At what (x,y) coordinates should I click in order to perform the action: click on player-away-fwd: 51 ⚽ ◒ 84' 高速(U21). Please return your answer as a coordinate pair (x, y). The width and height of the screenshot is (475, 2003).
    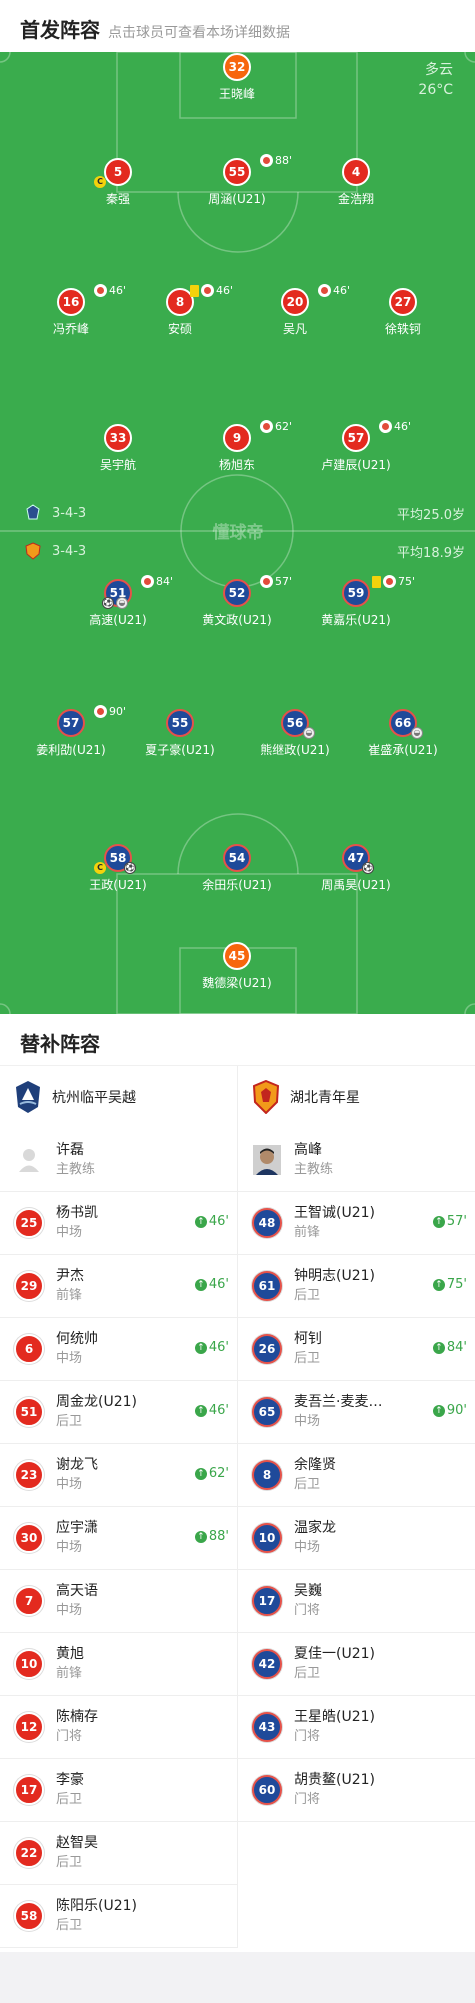
    Looking at the image, I should click on (118, 601).